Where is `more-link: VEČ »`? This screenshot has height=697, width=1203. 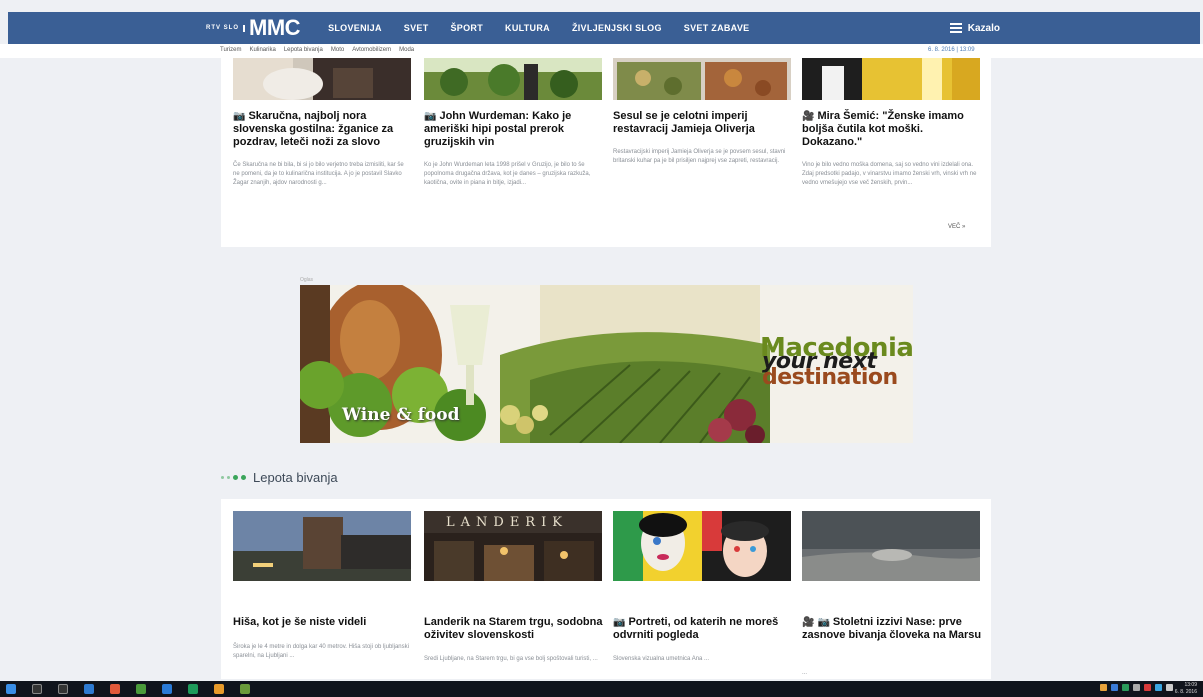 more-link: VEČ » is located at coordinates (956, 227).